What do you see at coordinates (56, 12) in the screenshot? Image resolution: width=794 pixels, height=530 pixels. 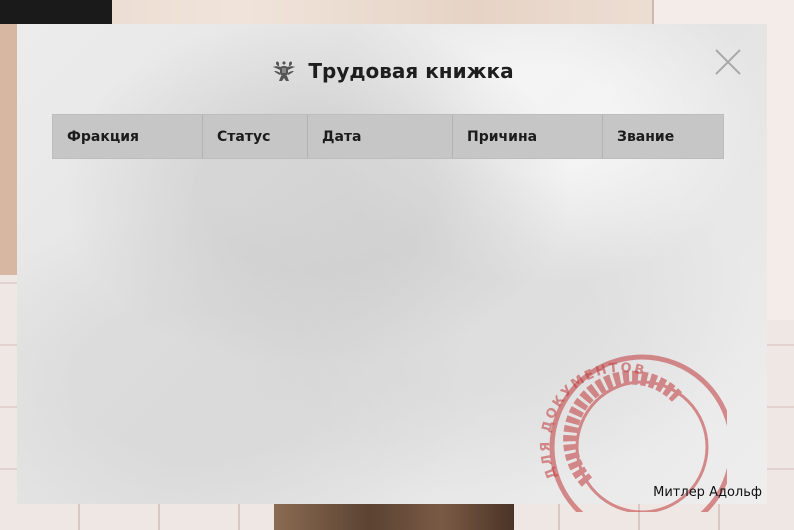 I see `background-window` at bounding box center [56, 12].